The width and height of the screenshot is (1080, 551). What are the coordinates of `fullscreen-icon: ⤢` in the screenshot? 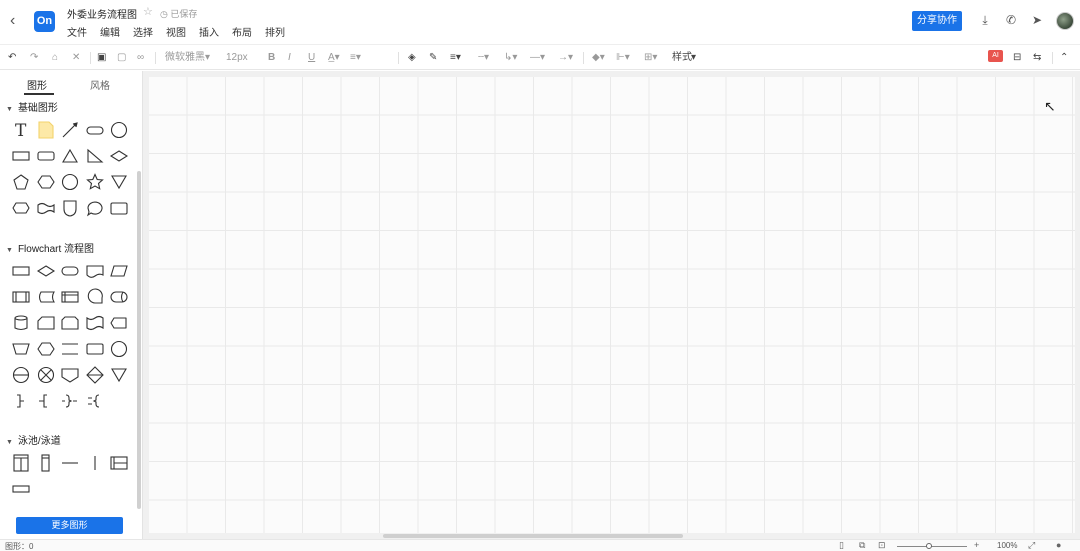 It's located at (1031, 545).